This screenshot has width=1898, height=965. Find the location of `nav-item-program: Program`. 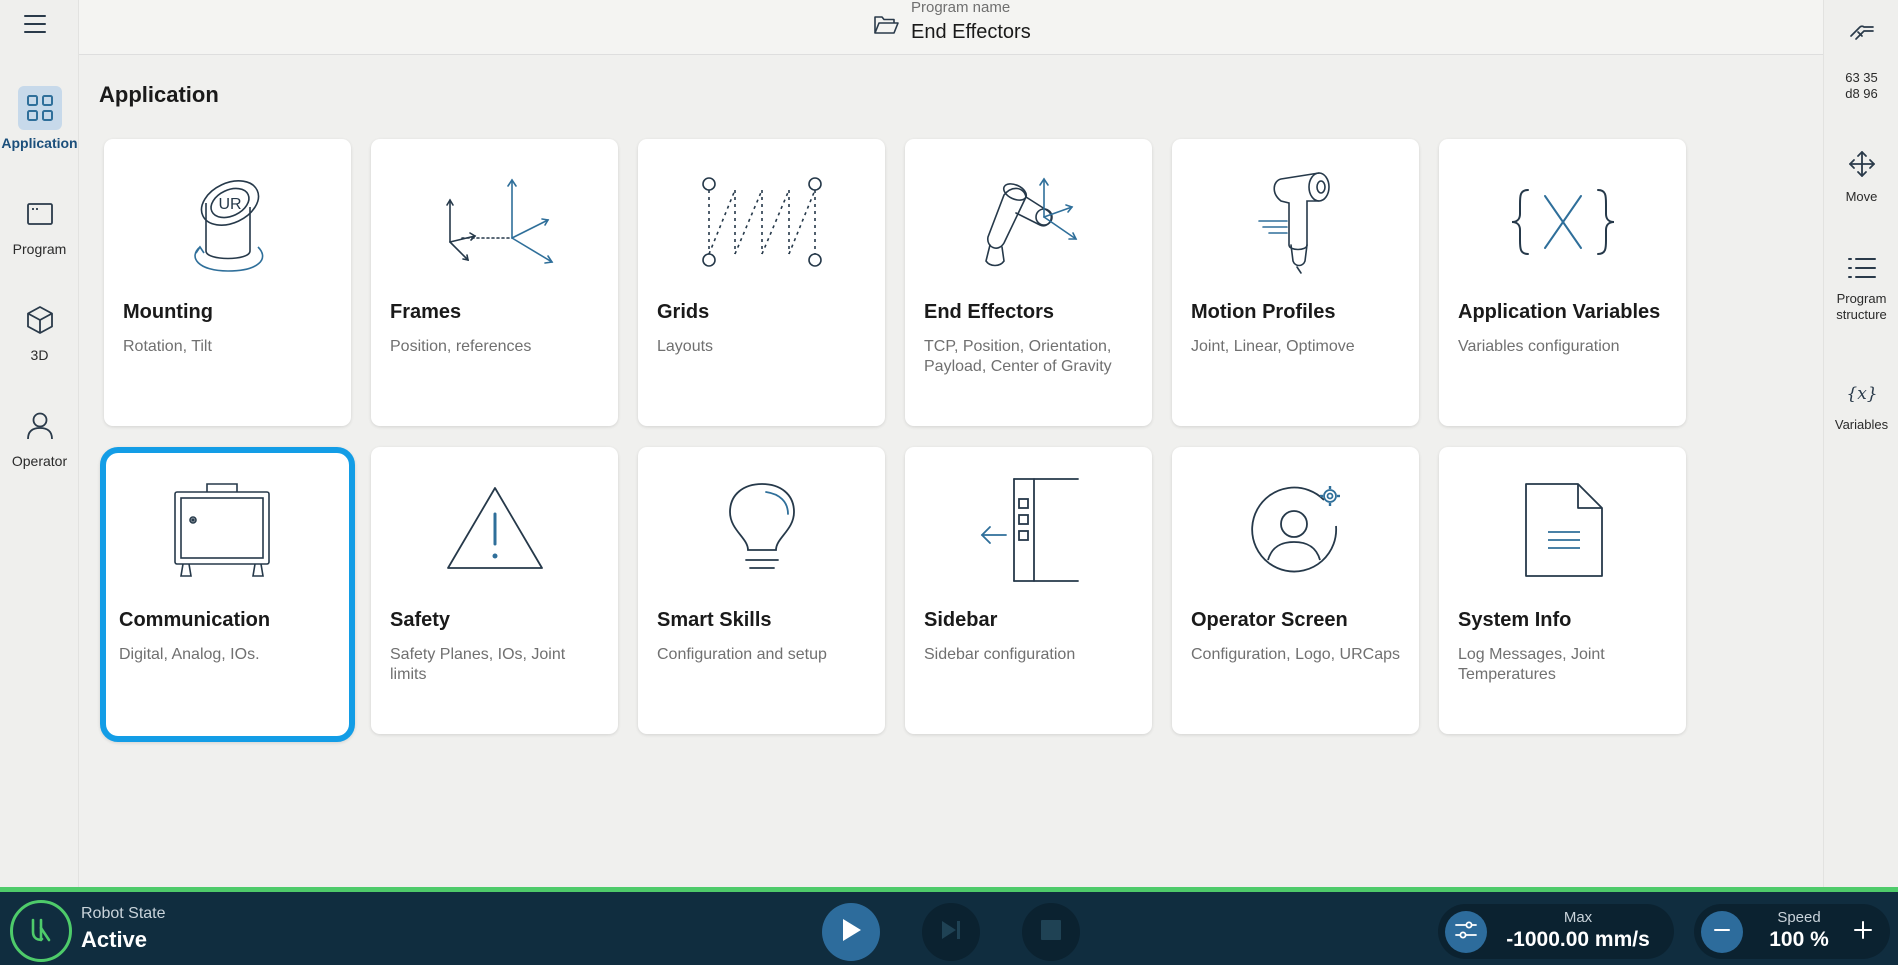

nav-item-program: Program is located at coordinates (39, 224).